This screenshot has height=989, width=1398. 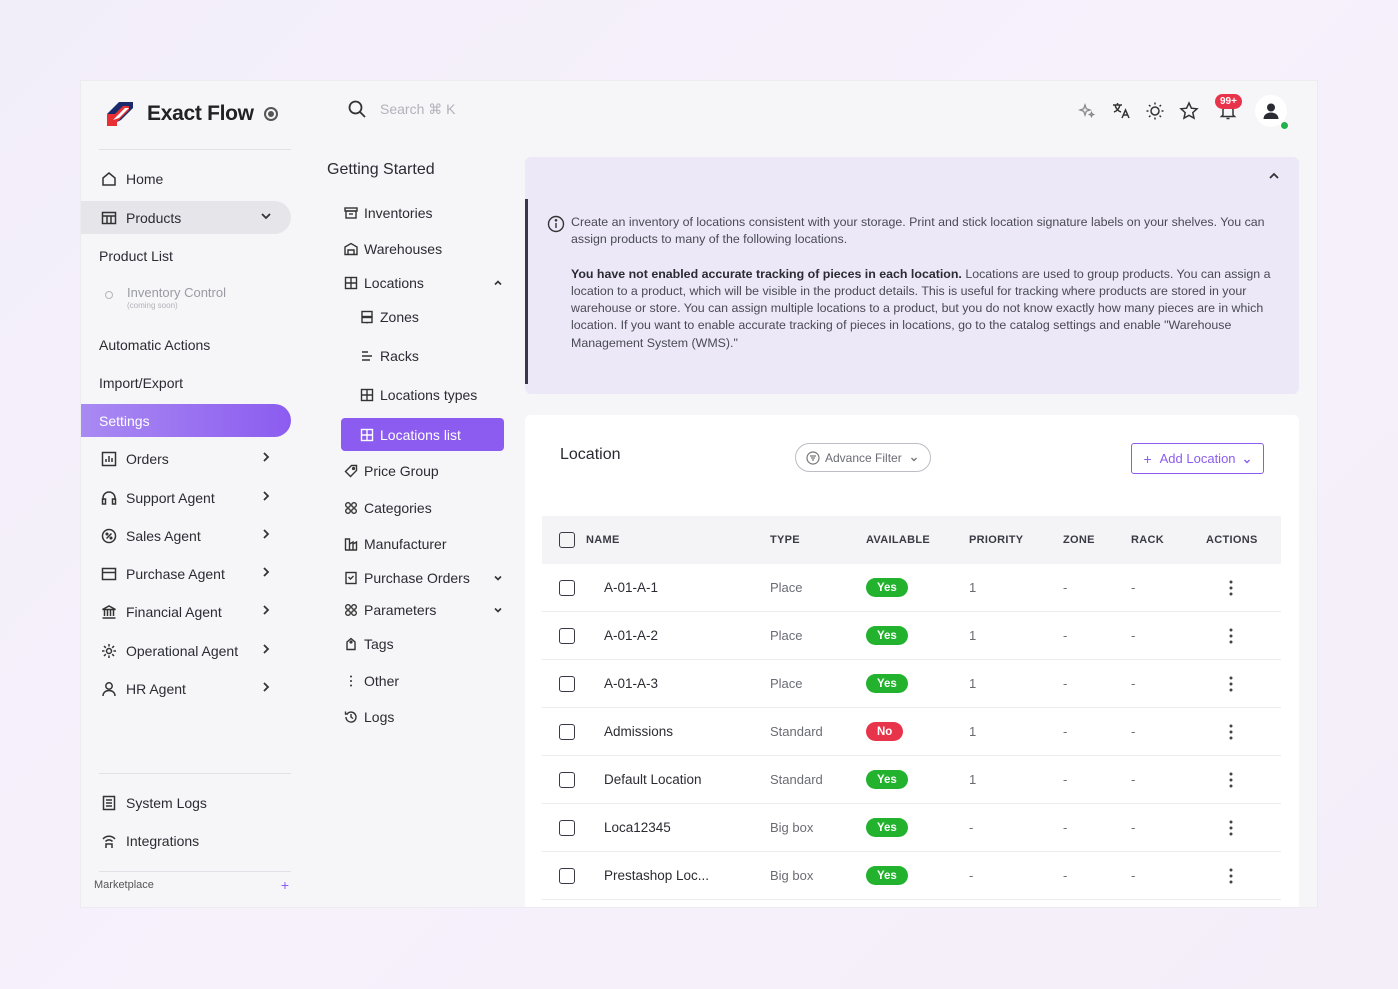 What do you see at coordinates (1274, 176) in the screenshot?
I see `chevron-up-icon` at bounding box center [1274, 176].